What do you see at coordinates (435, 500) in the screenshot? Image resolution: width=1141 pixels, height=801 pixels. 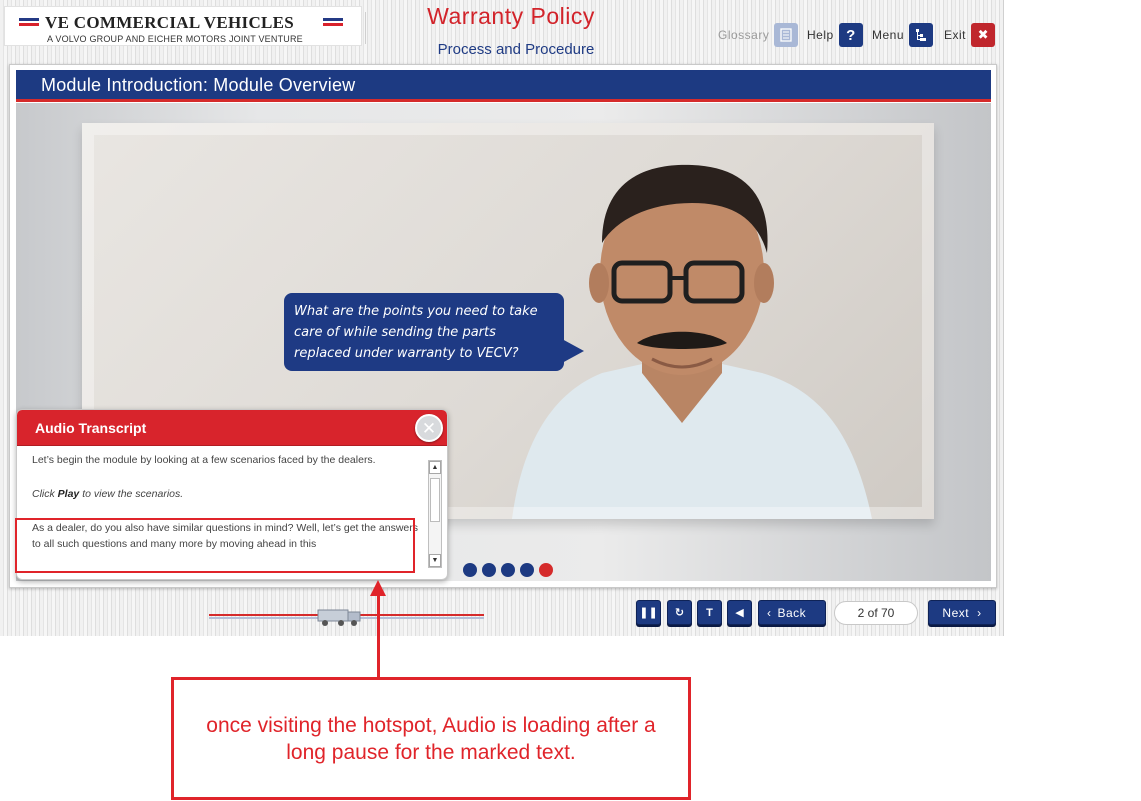 I see `scroll-thumb` at bounding box center [435, 500].